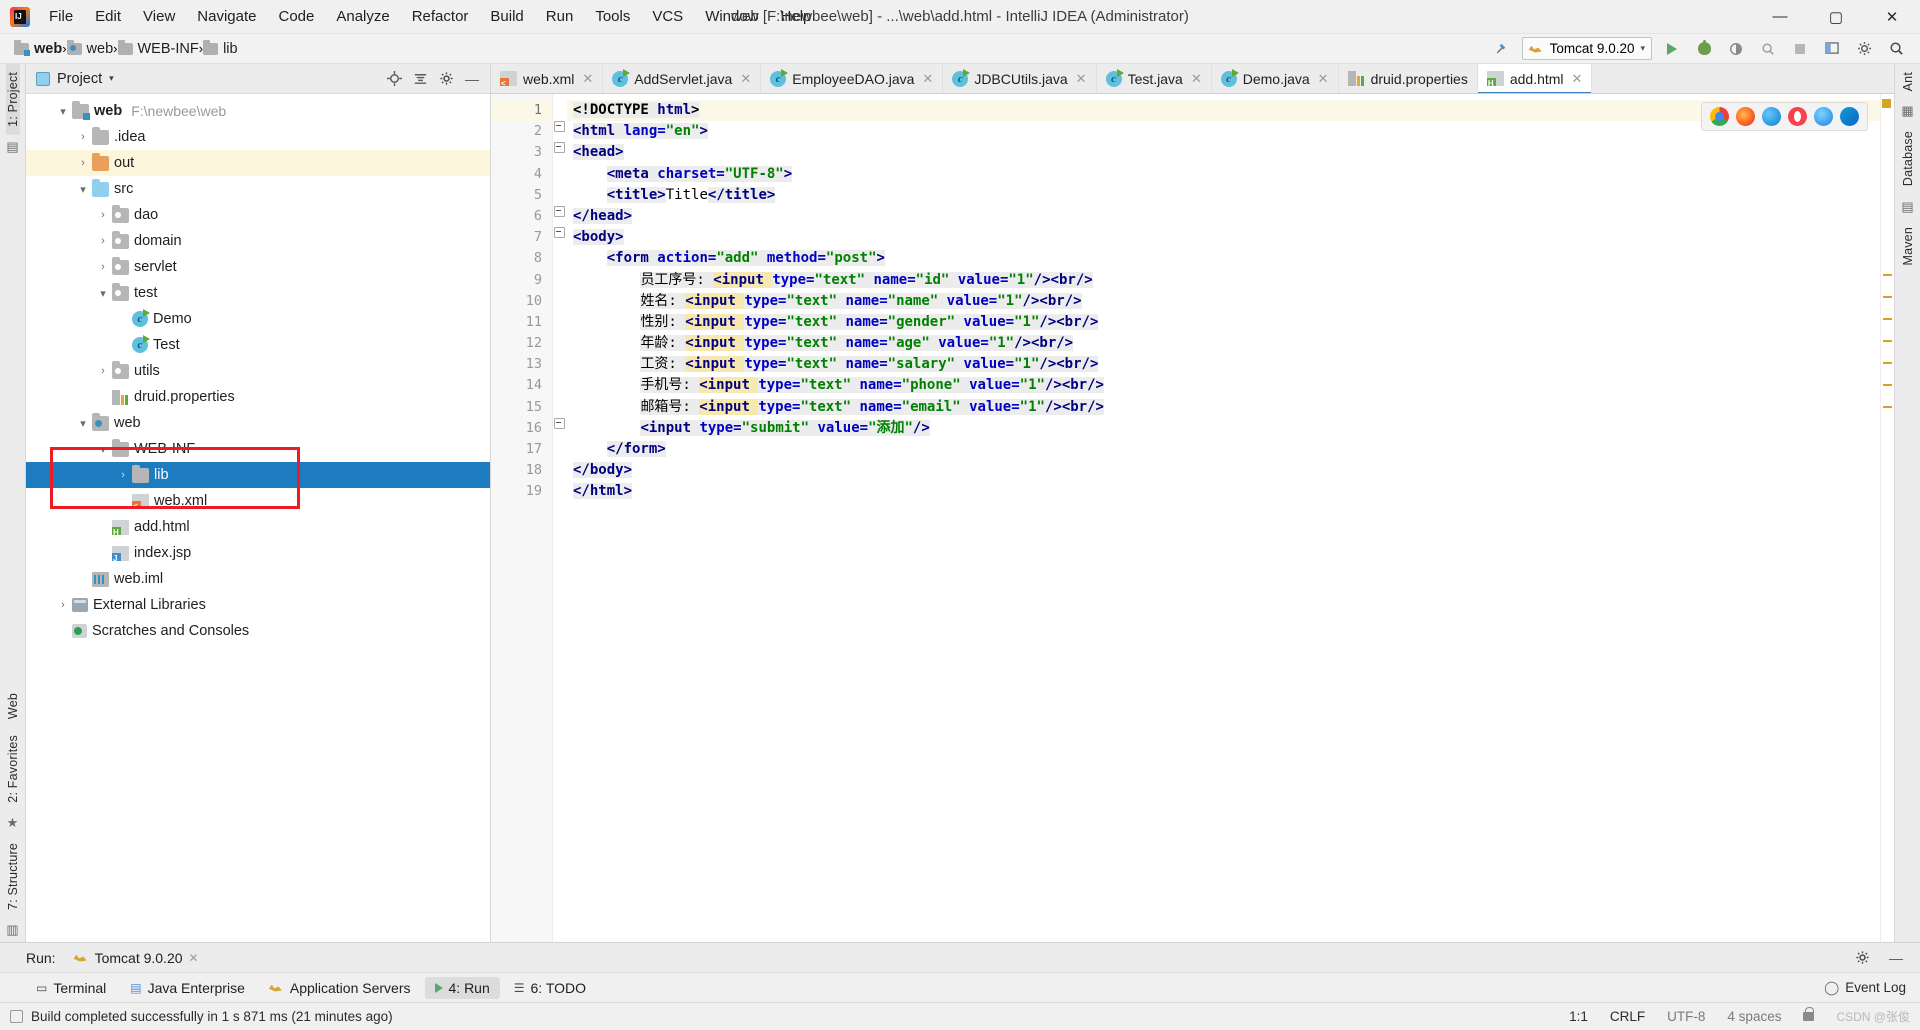  What do you see at coordinates (1907, 207) in the screenshot?
I see `database-icon: ▤` at bounding box center [1907, 207].